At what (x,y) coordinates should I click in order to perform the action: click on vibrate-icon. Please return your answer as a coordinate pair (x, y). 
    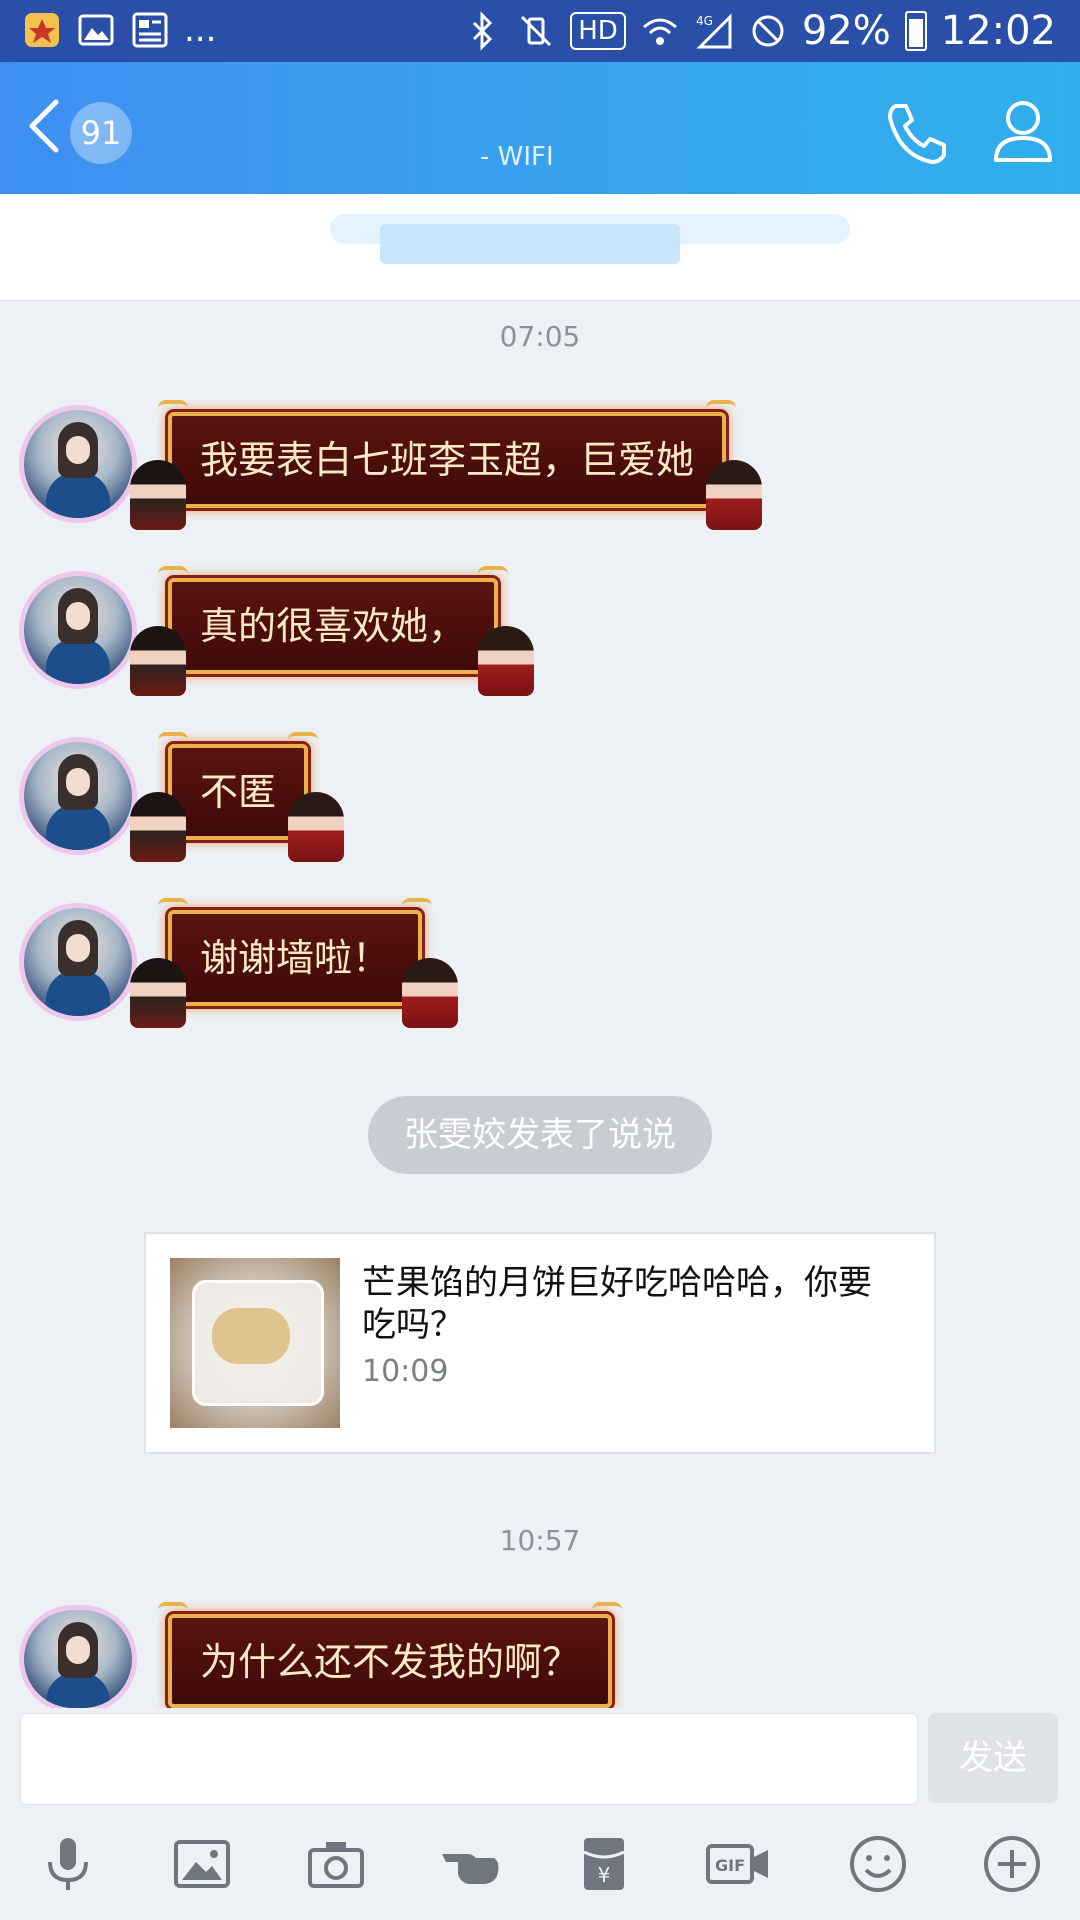
    Looking at the image, I should click on (536, 31).